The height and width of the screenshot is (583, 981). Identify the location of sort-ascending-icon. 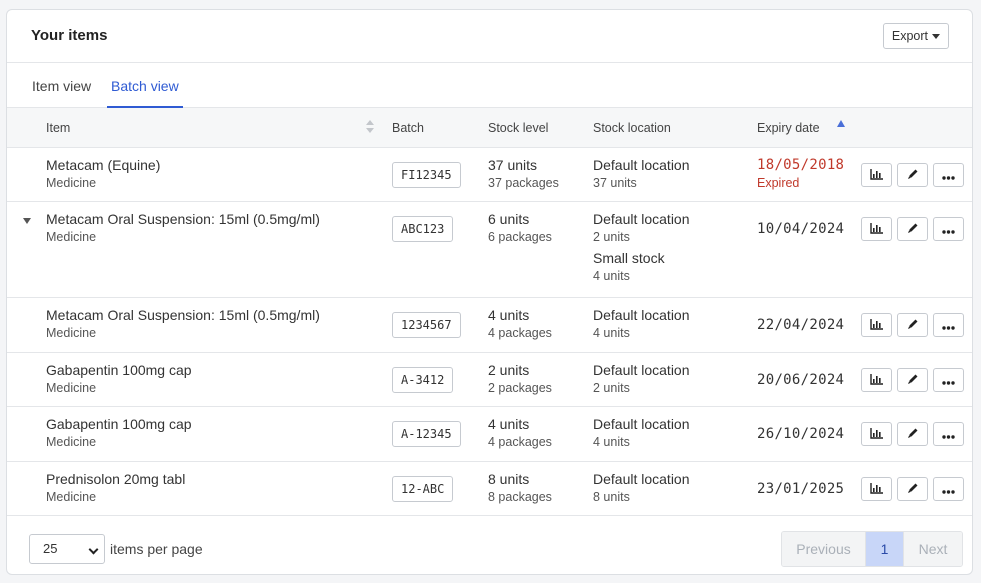
(841, 123).